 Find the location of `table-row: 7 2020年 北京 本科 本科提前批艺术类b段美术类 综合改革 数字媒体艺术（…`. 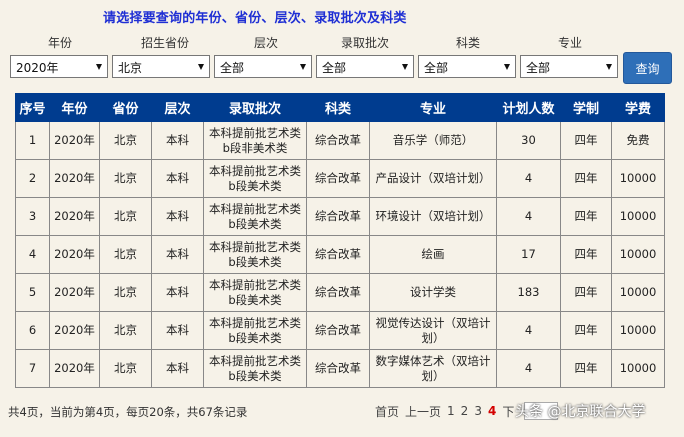

table-row: 7 2020年 北京 本科 本科提前批艺术类b段美术类 综合改革 数字媒体艺术（… is located at coordinates (340, 368).